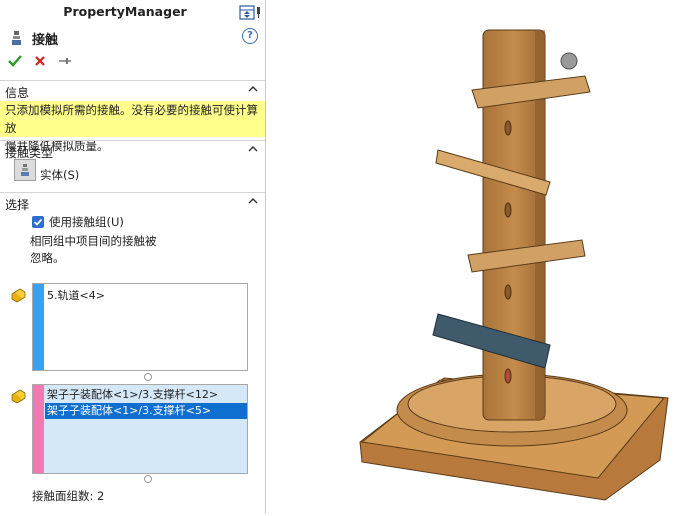  I want to click on contact-set-count: 接触面组数: 2, so click(68, 496).